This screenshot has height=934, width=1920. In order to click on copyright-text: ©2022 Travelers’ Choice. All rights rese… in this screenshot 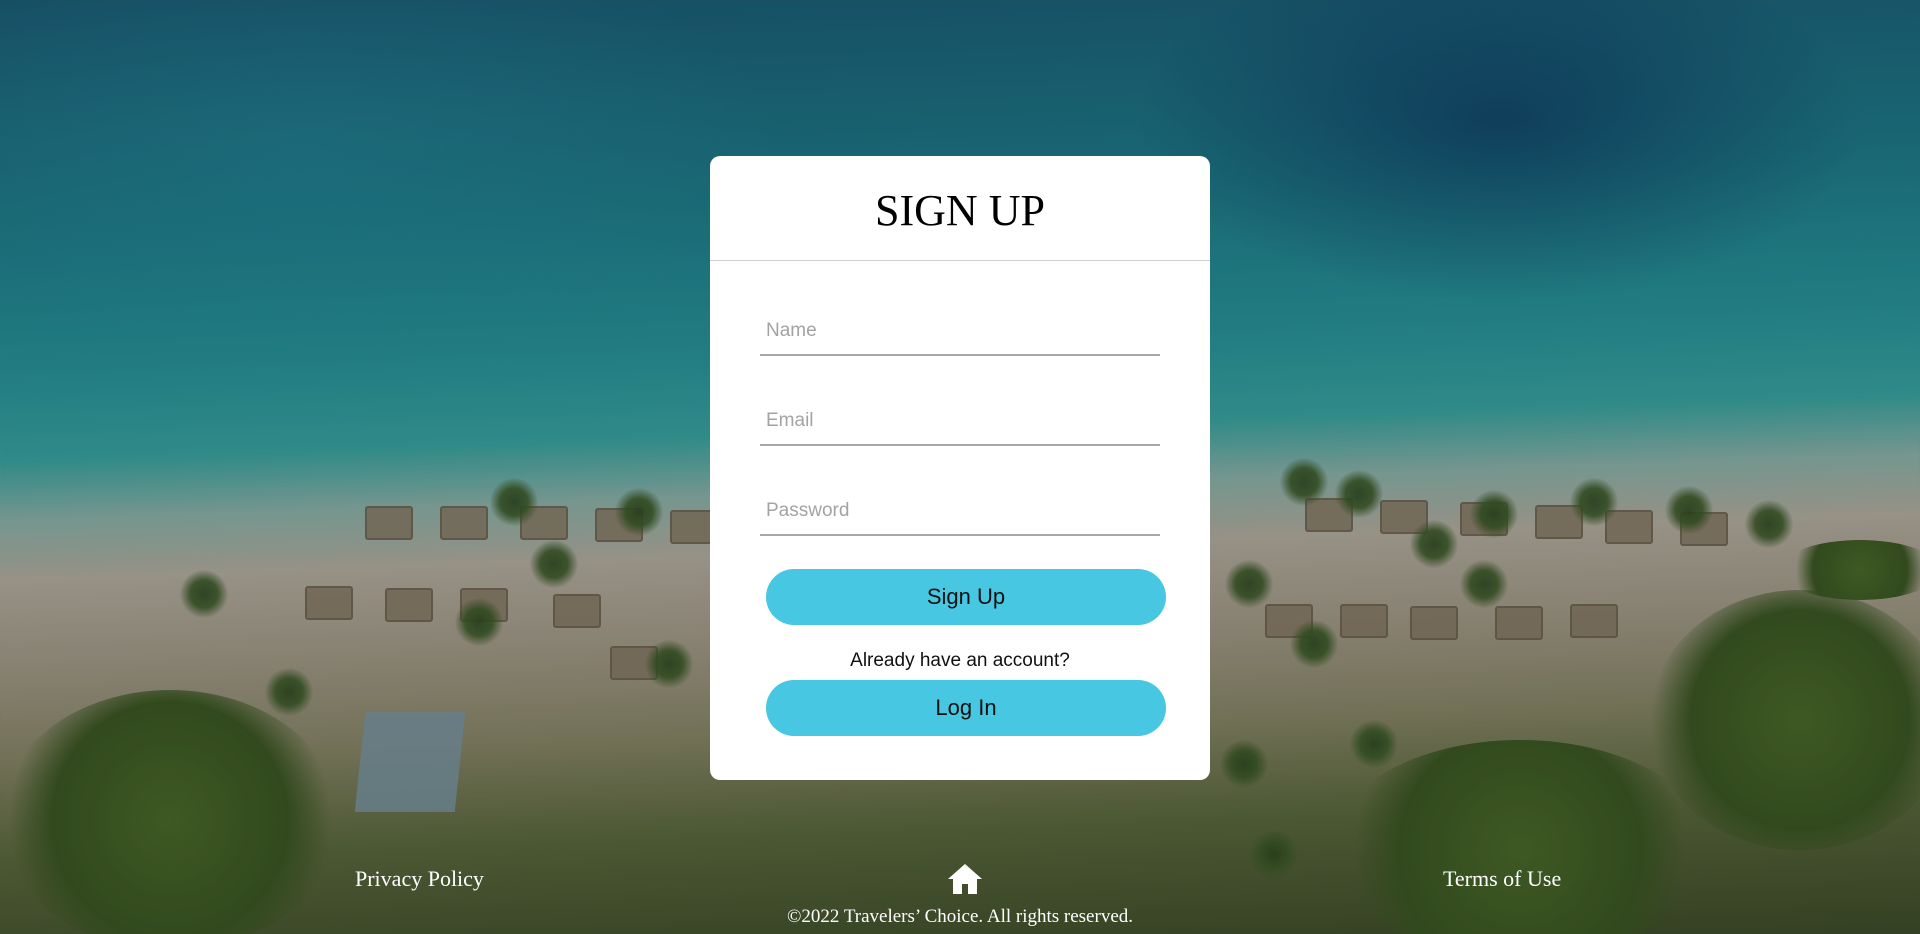, I will do `click(960, 916)`.